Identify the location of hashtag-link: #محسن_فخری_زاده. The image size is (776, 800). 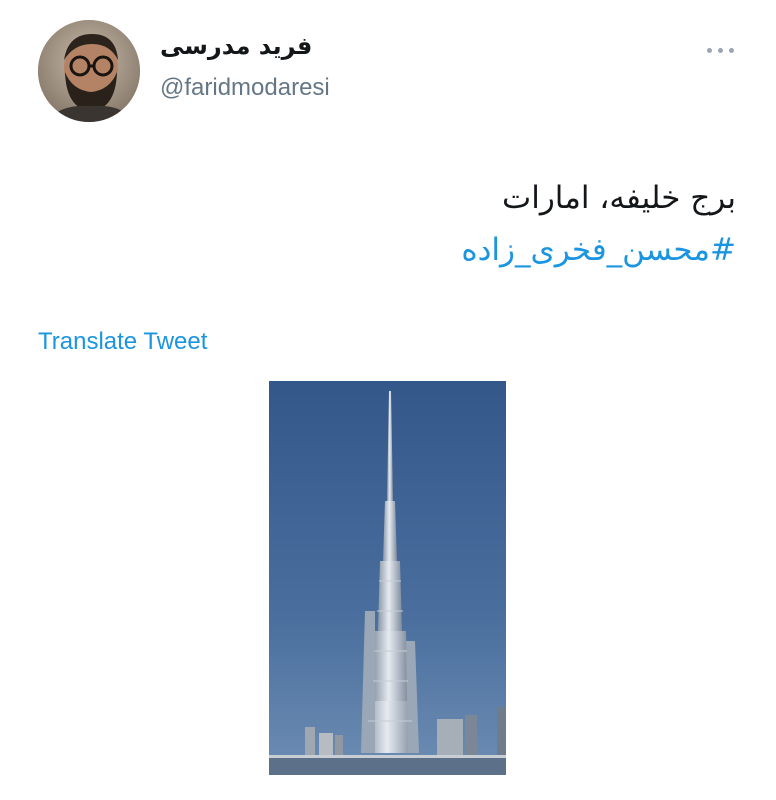
(486, 250).